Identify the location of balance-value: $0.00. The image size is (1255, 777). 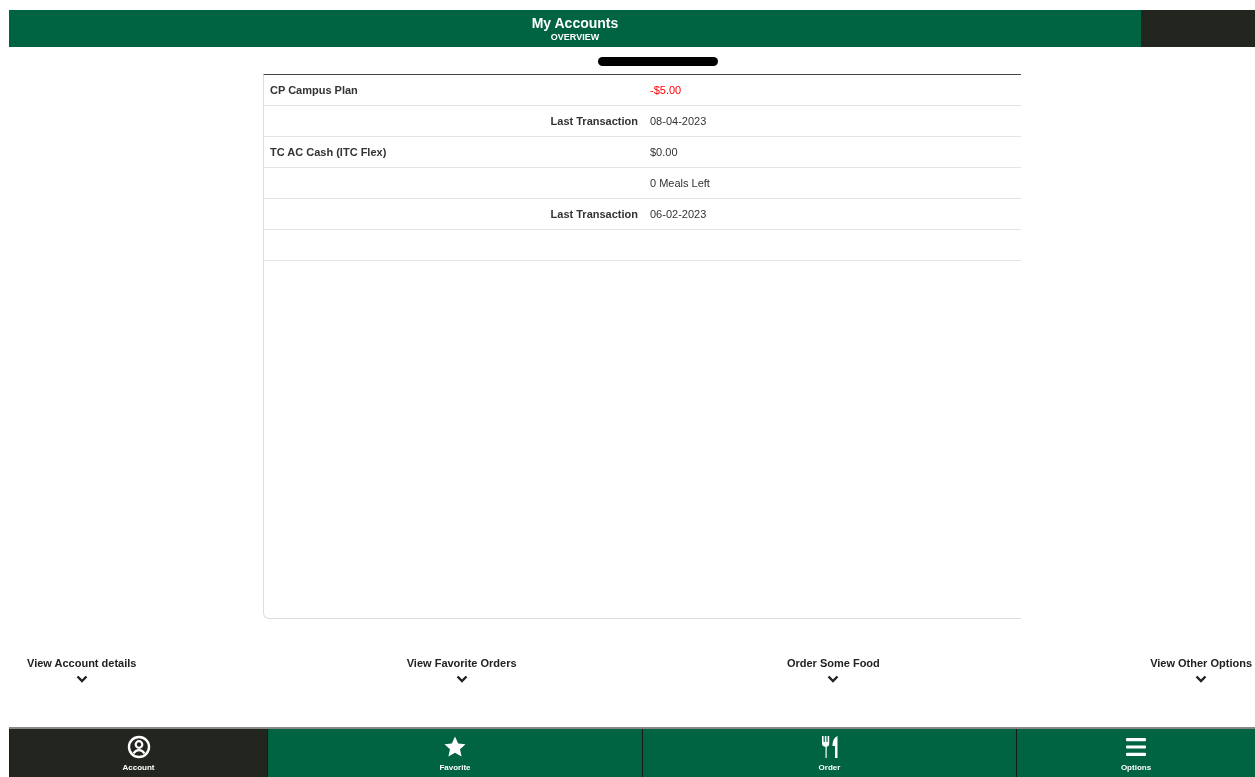
(663, 152).